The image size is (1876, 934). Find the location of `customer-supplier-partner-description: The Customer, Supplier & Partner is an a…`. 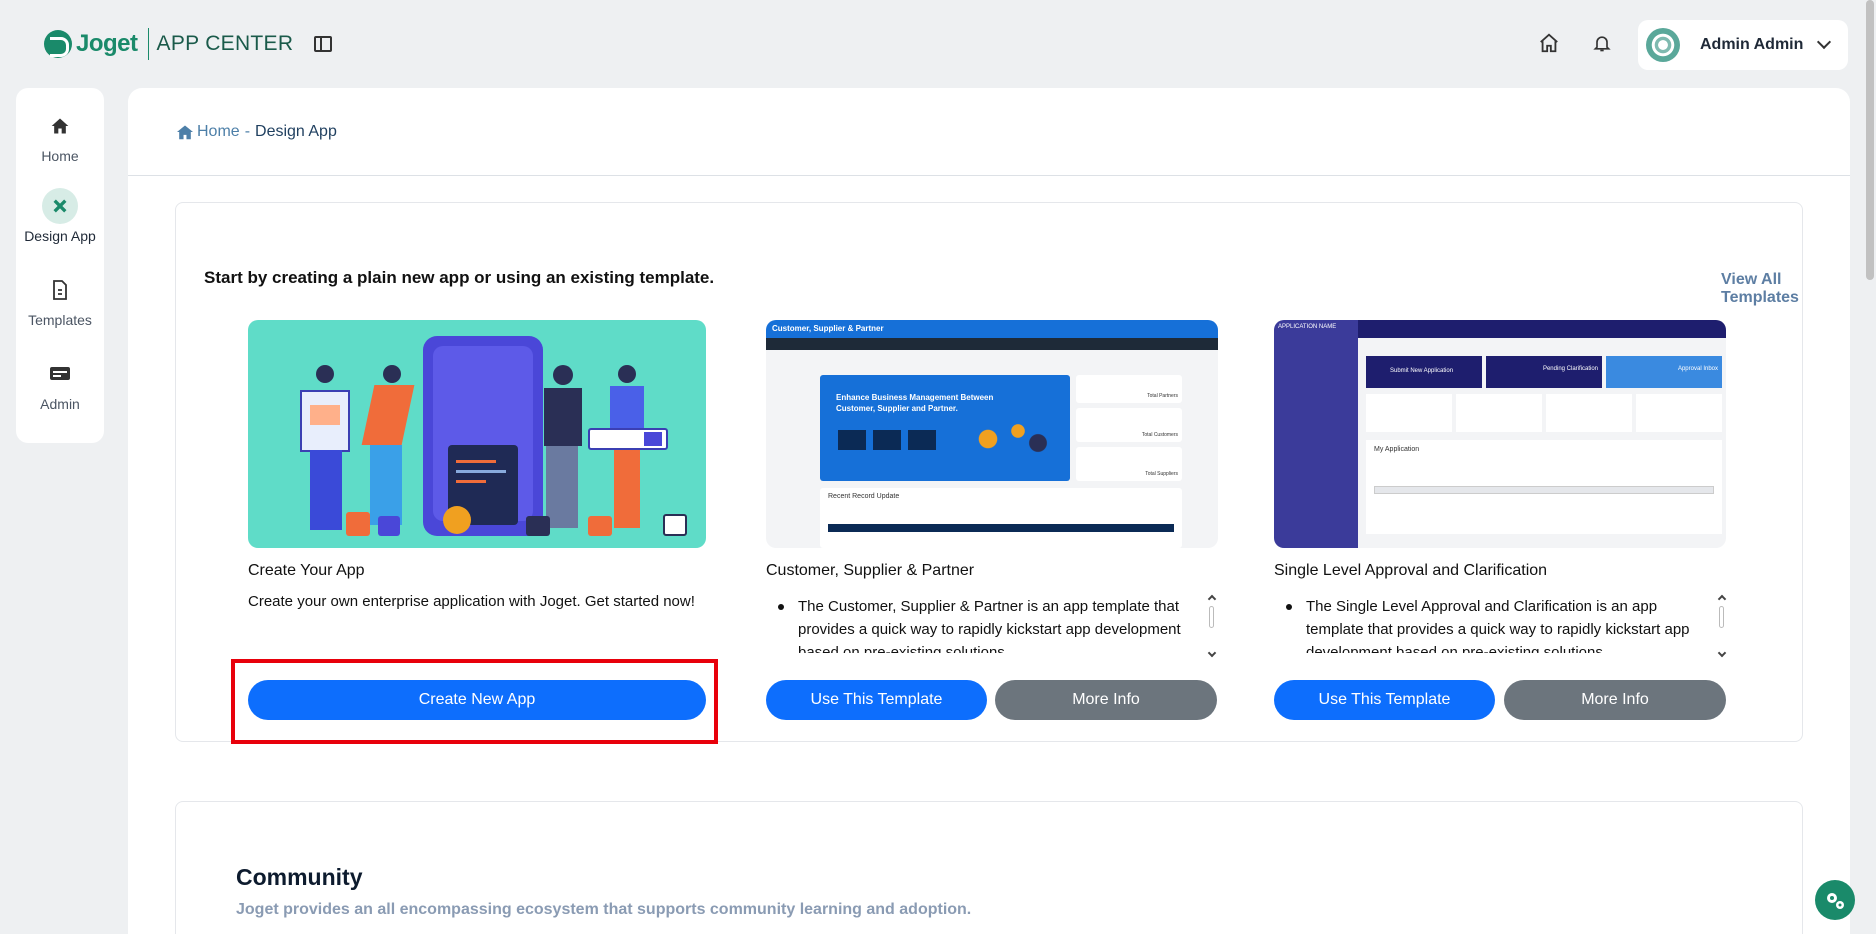

customer-supplier-partner-description: The Customer, Supplier & Partner is an a… is located at coordinates (986, 624).